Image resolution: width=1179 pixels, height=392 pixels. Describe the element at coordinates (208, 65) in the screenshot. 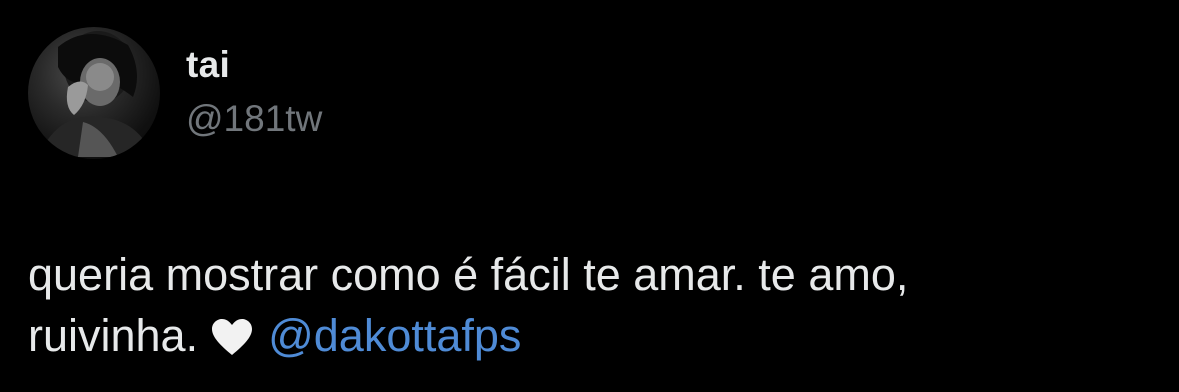

I see `author-display-name: tai` at that location.